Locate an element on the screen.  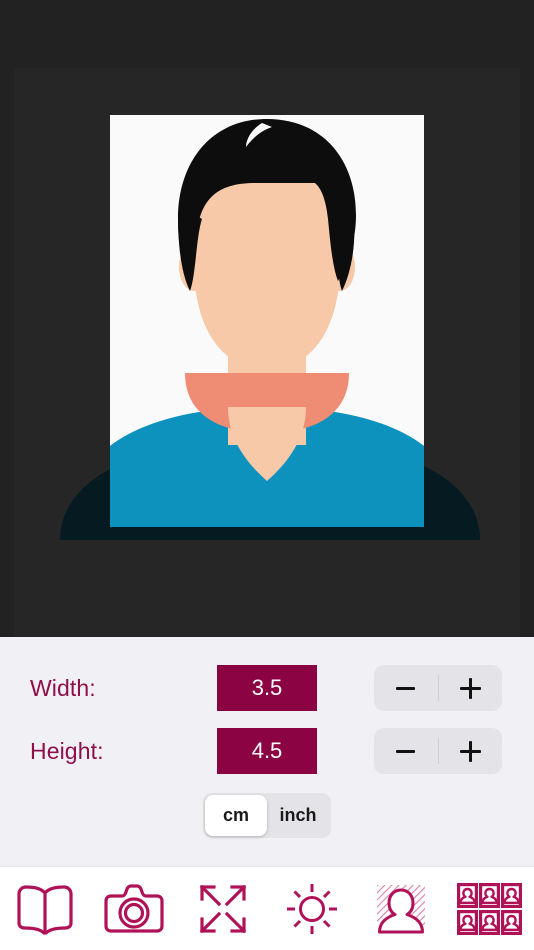
height-row: Height: 4.5 is located at coordinates (267, 751).